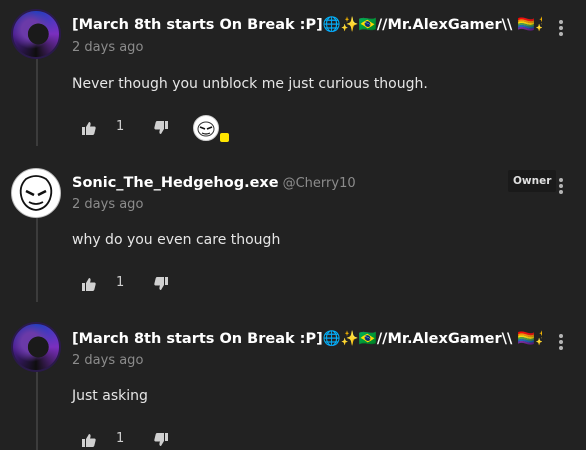 This screenshot has height=450, width=586. I want to click on username-text: Sonic_The_Hedgehog.exe, so click(175, 183).